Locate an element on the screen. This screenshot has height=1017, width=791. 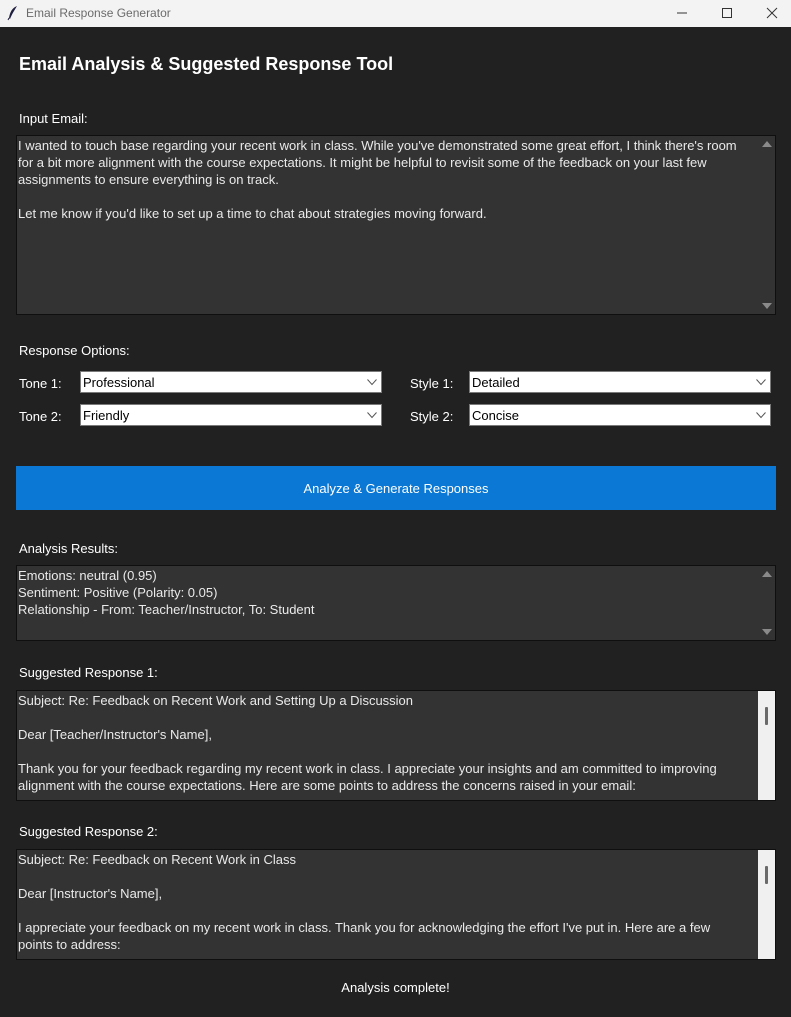
input-email-scrollbar is located at coordinates (766, 225).